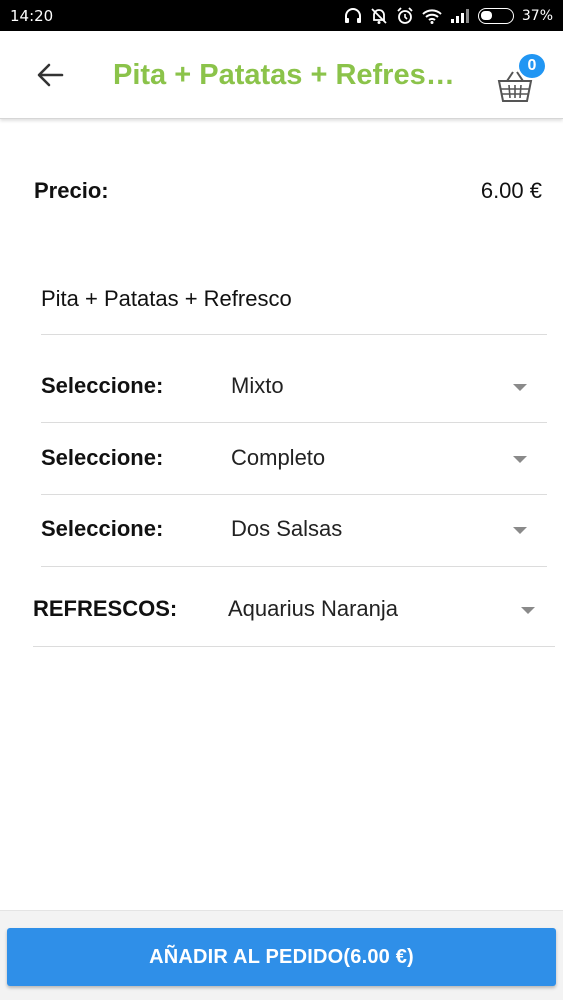 The width and height of the screenshot is (563, 1000). I want to click on cart-button: 0, so click(525, 79).